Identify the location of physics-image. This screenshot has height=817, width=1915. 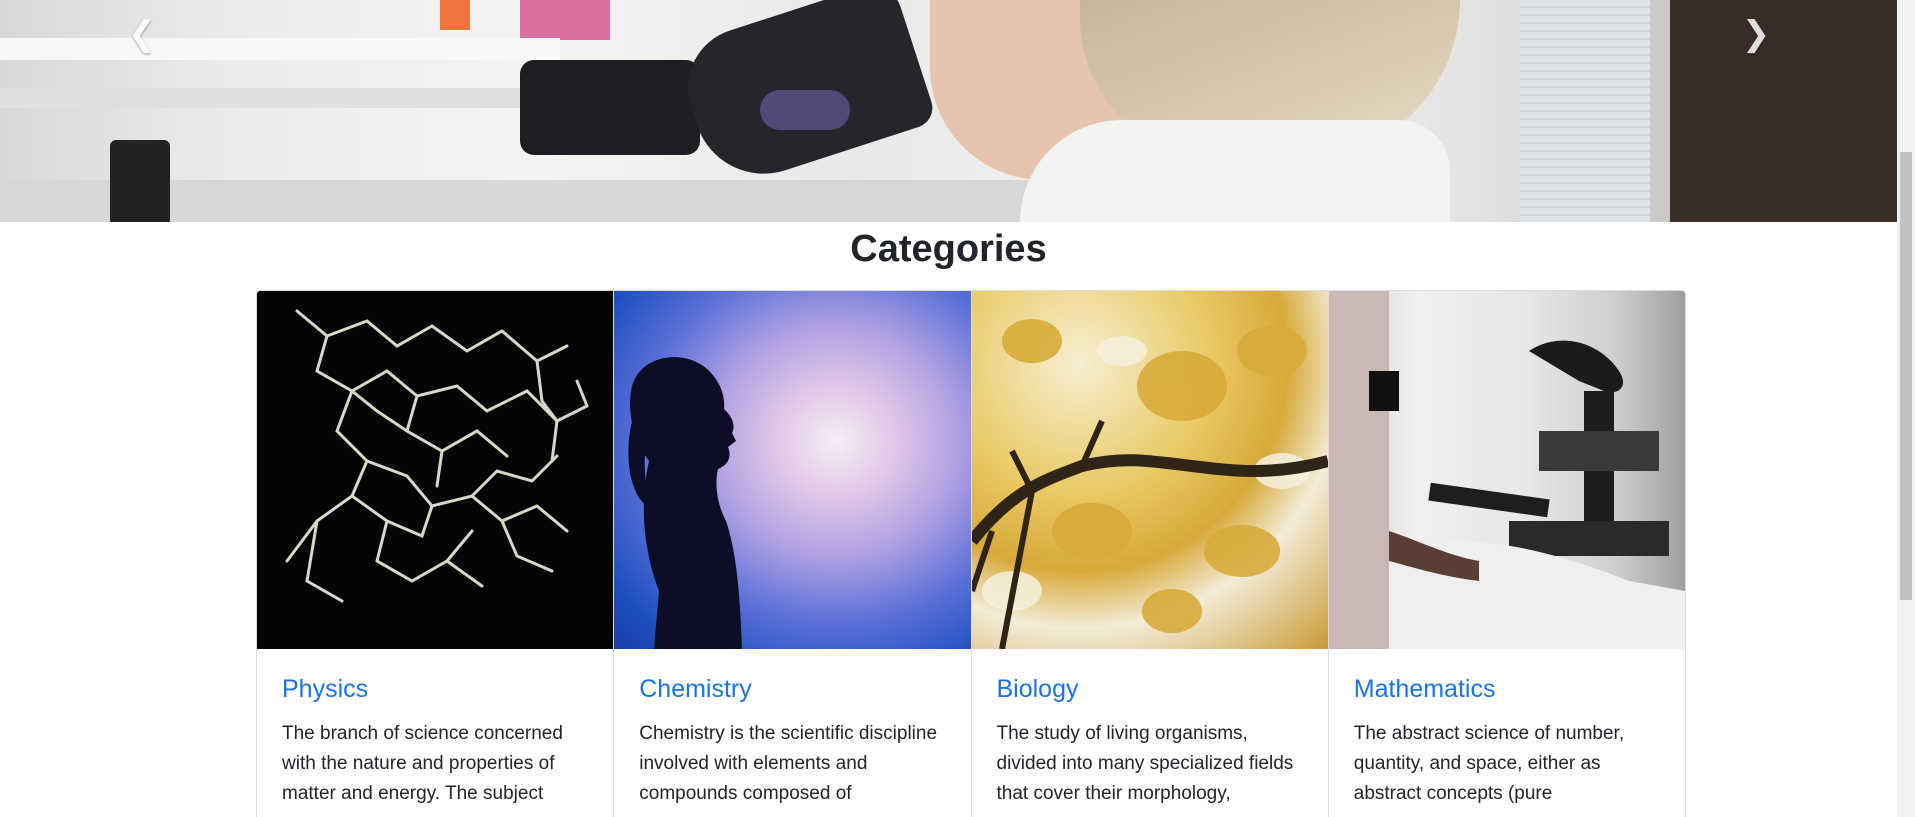
(435, 470).